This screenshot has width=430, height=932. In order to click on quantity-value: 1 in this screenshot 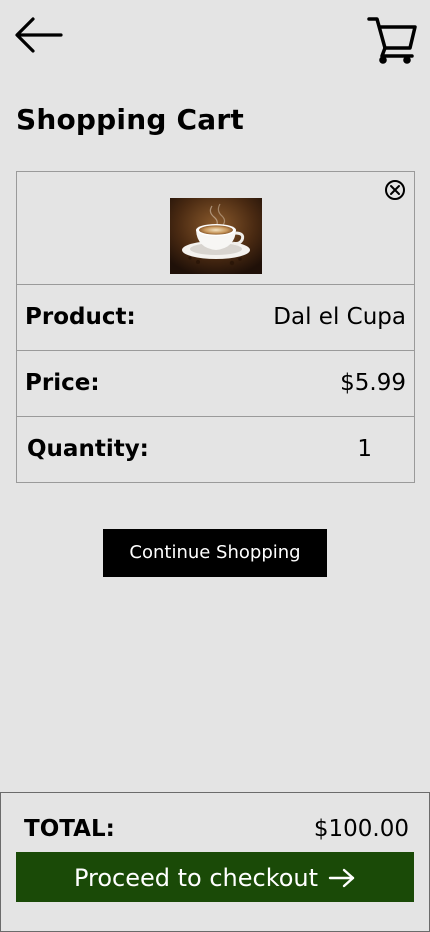, I will do `click(364, 449)`.